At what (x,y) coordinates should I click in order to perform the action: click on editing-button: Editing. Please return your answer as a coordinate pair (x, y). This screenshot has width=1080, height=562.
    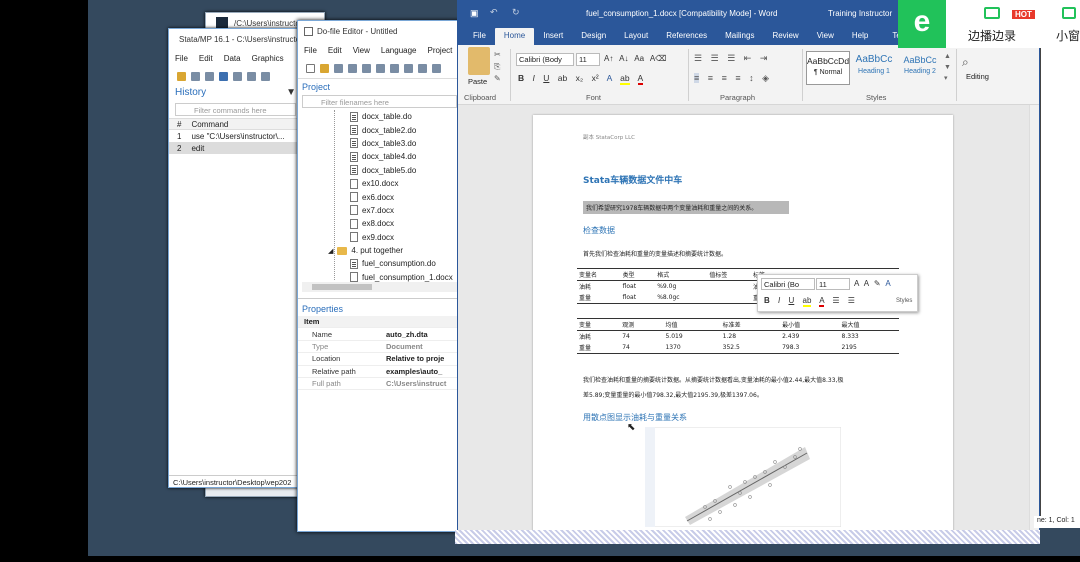
    Looking at the image, I should click on (977, 76).